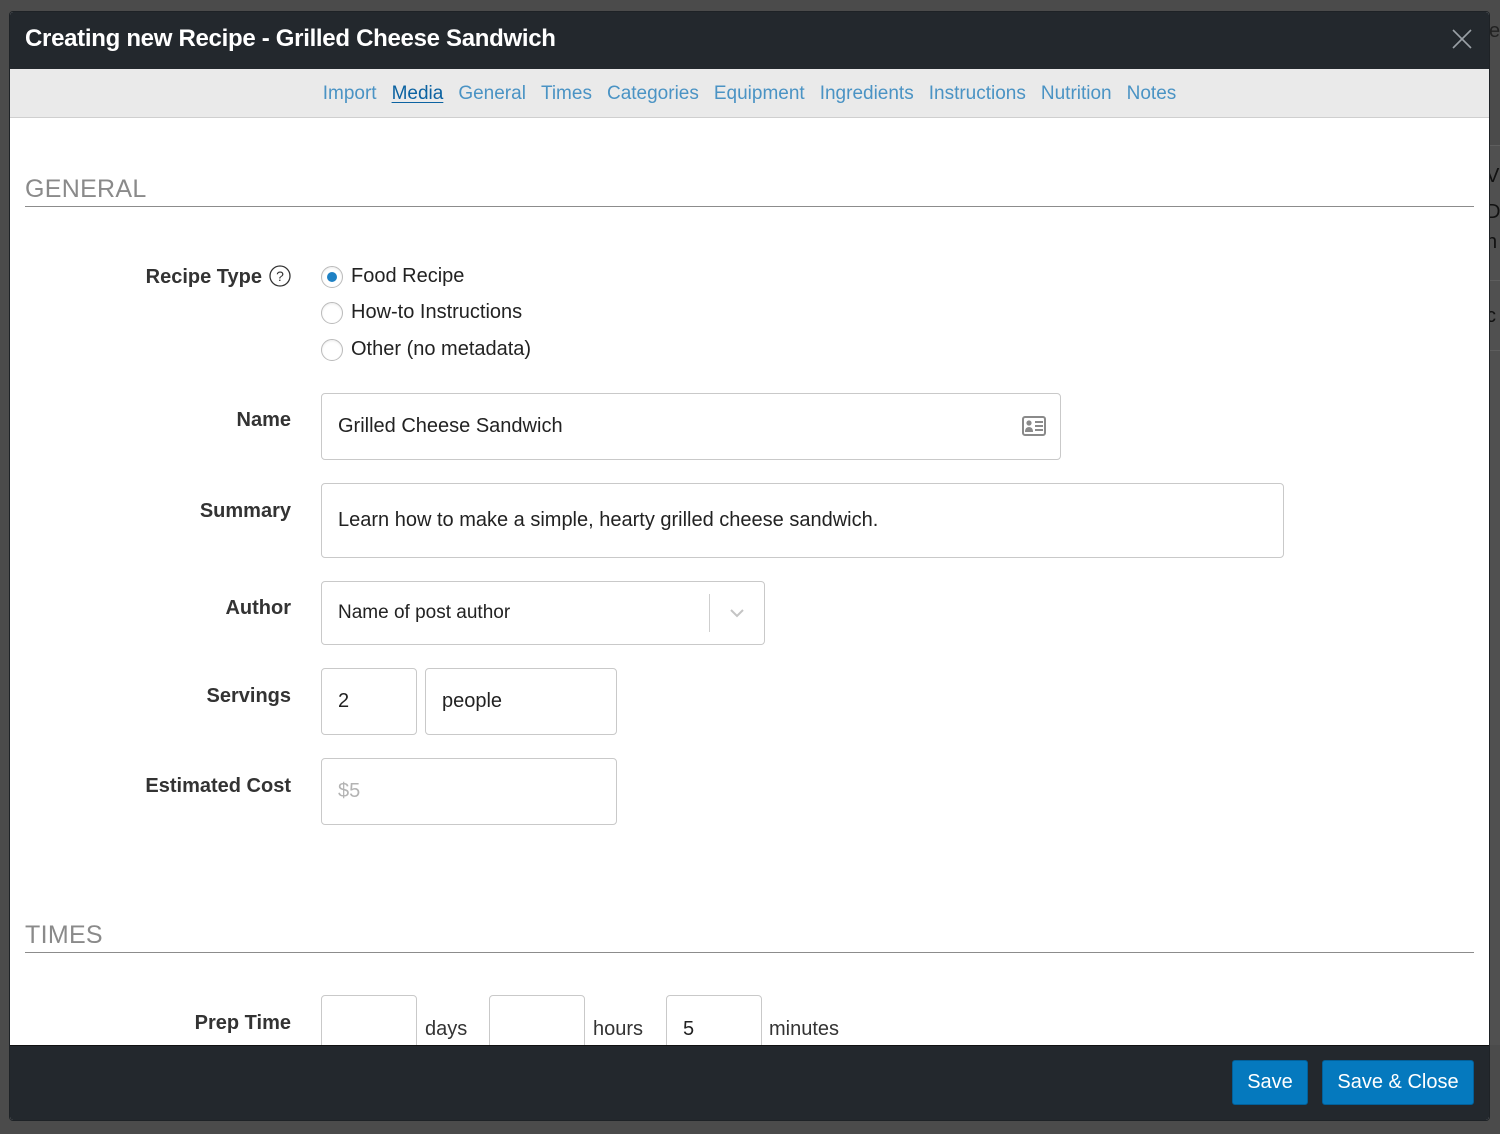 This screenshot has width=1500, height=1134. What do you see at coordinates (446, 1029) in the screenshot?
I see `days-unit-label: days` at bounding box center [446, 1029].